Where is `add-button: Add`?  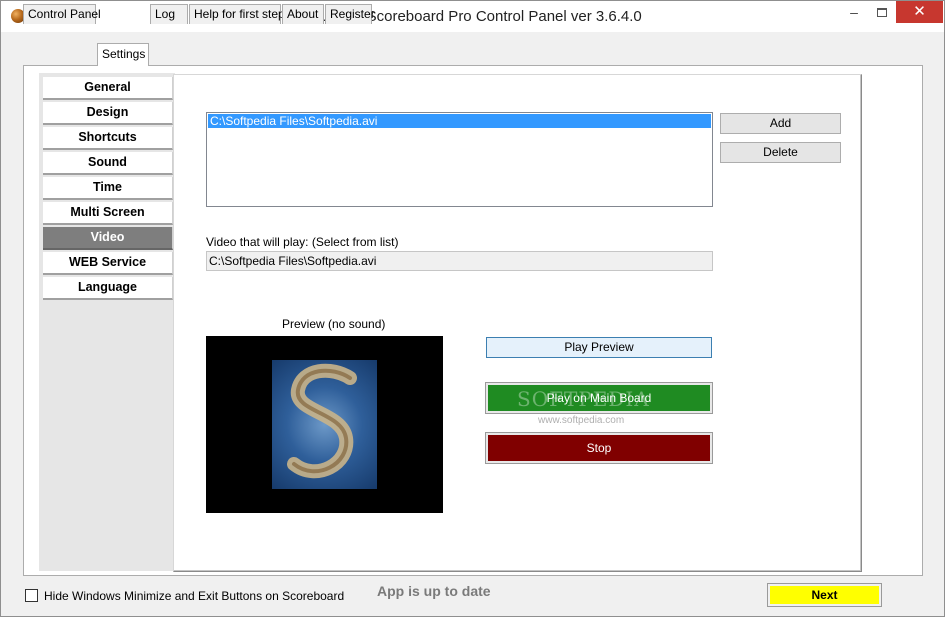 add-button: Add is located at coordinates (780, 123).